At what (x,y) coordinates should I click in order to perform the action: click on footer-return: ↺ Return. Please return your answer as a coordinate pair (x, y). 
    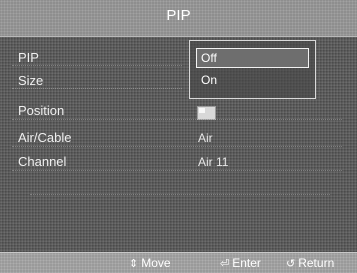
    Looking at the image, I should click on (310, 263).